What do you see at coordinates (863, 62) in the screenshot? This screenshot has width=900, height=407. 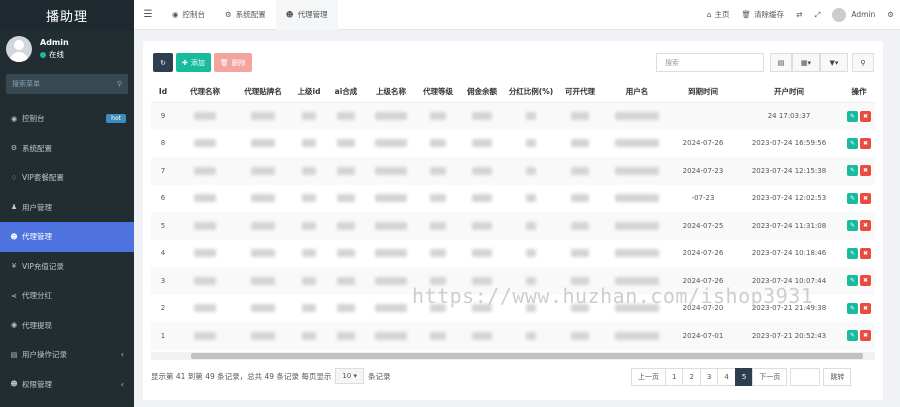 I see `advanced-search-icon: ⚲` at bounding box center [863, 62].